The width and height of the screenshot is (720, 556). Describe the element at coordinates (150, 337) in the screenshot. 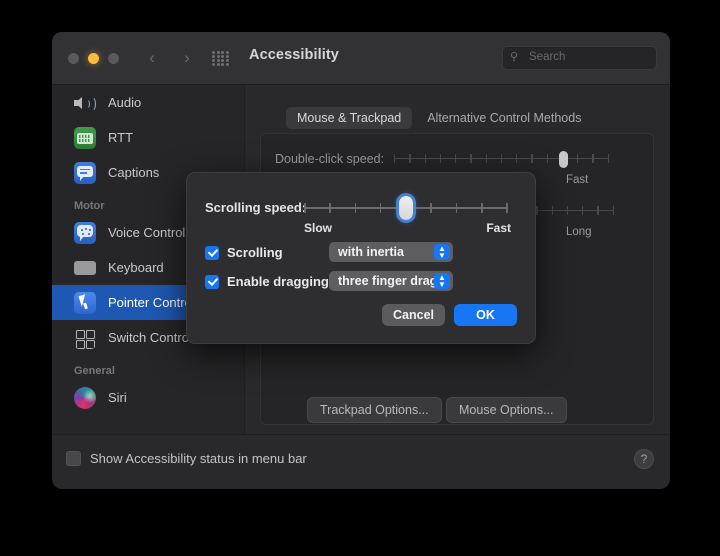

I see `sidebar-item-label: Switch Control` at that location.